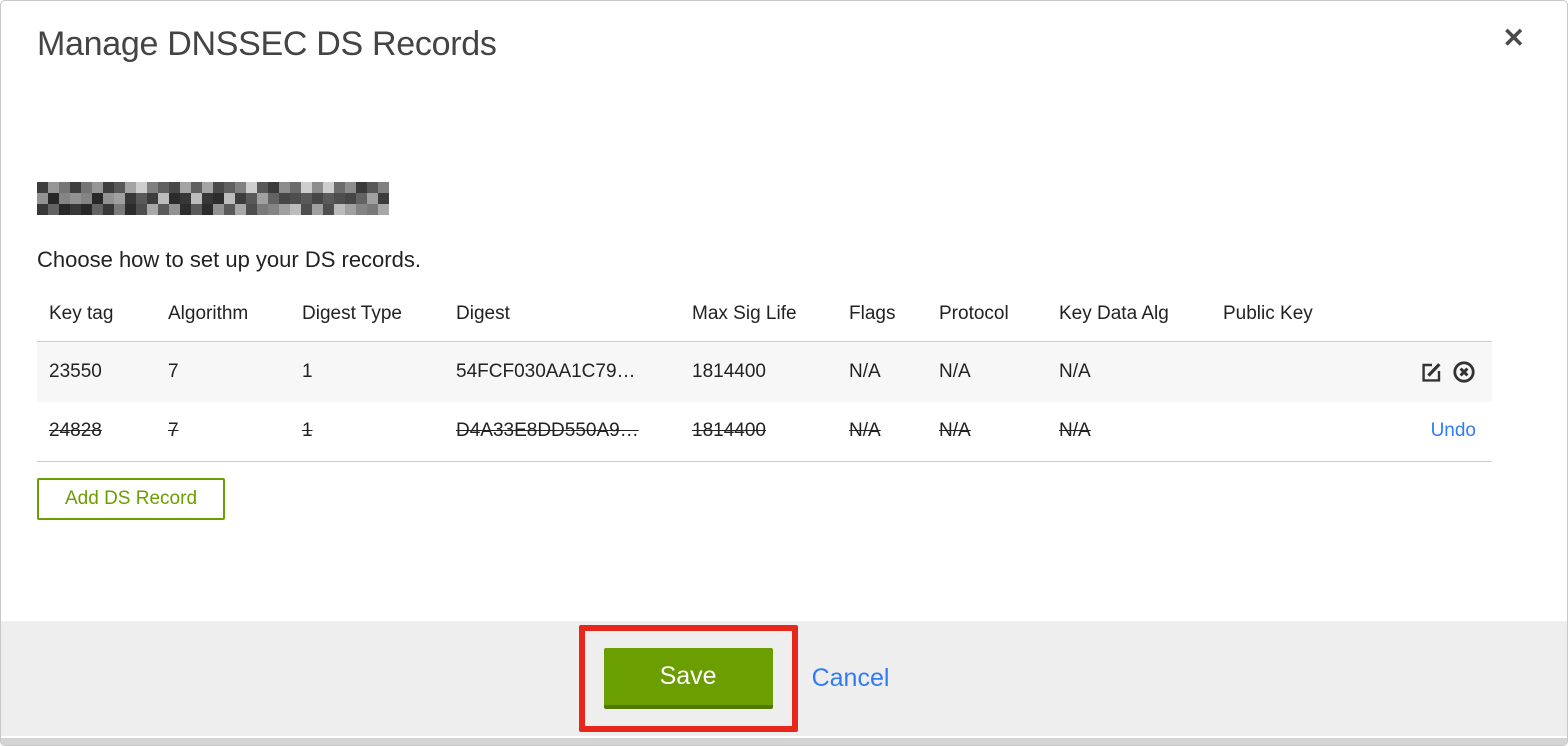 This screenshot has height=746, width=1568. Describe the element at coordinates (1453, 430) in the screenshot. I see `undo-link: Undo` at that location.